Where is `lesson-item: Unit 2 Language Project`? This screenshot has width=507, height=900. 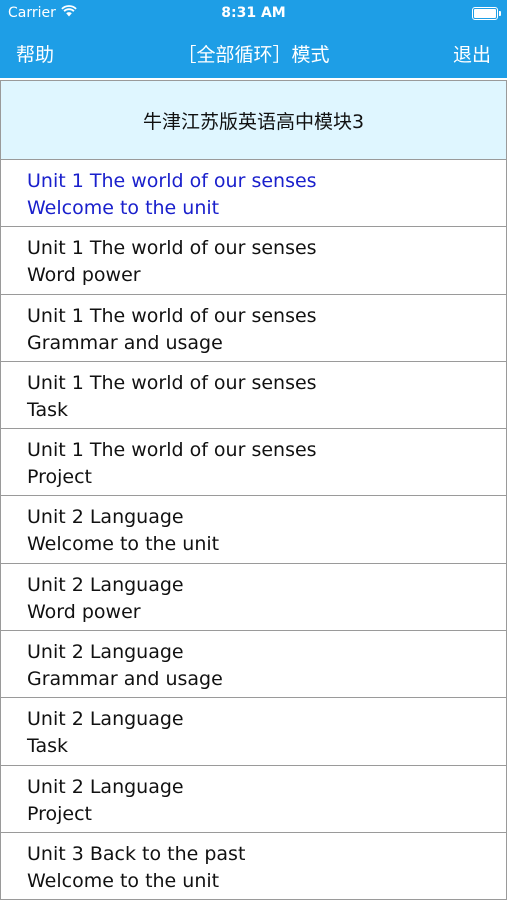 lesson-item: Unit 2 Language Project is located at coordinates (253, 799).